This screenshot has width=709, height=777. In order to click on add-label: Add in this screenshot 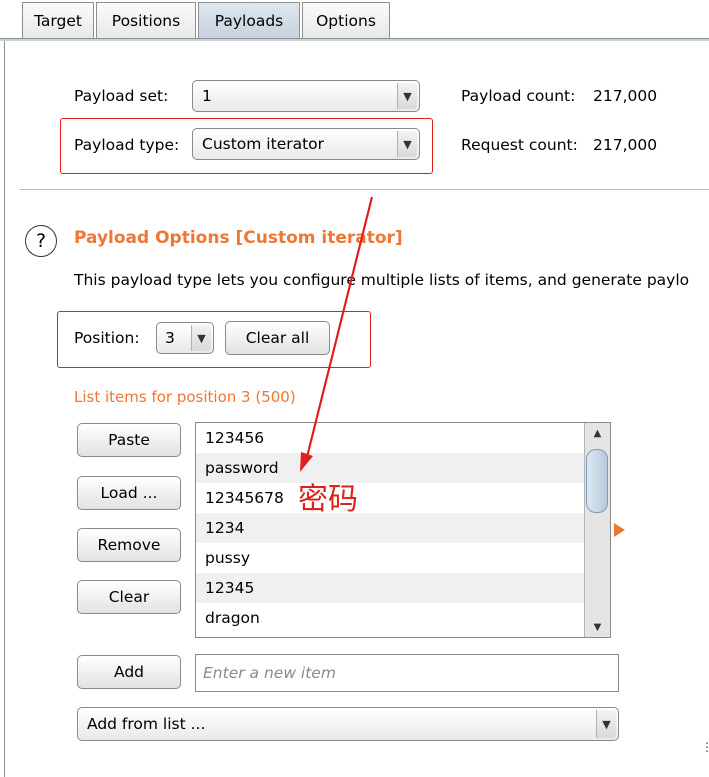, I will do `click(128, 672)`.